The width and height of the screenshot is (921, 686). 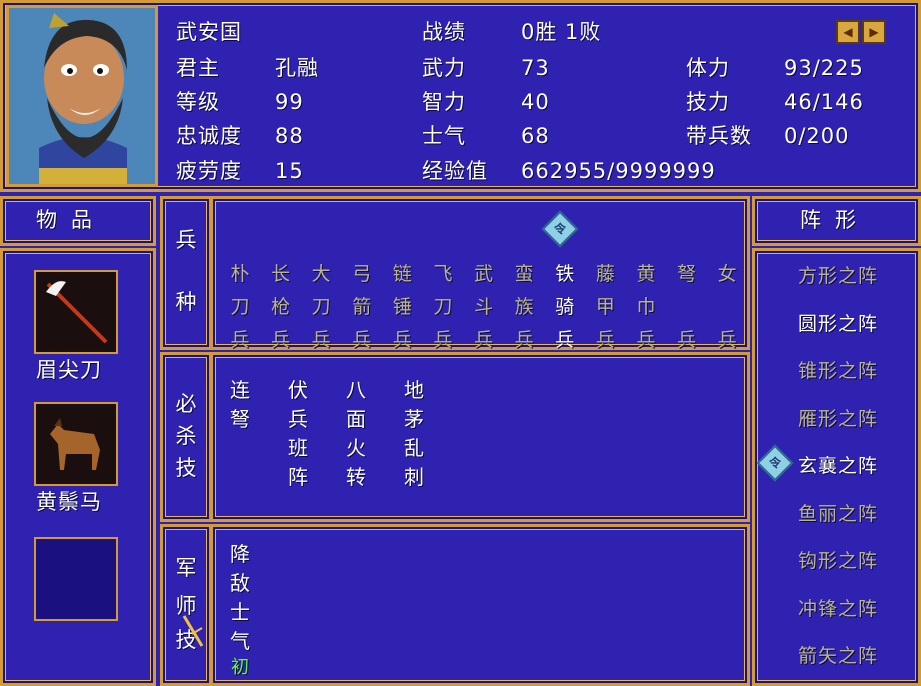 What do you see at coordinates (281, 274) in the screenshot?
I see `troop-type-char: 长` at bounding box center [281, 274].